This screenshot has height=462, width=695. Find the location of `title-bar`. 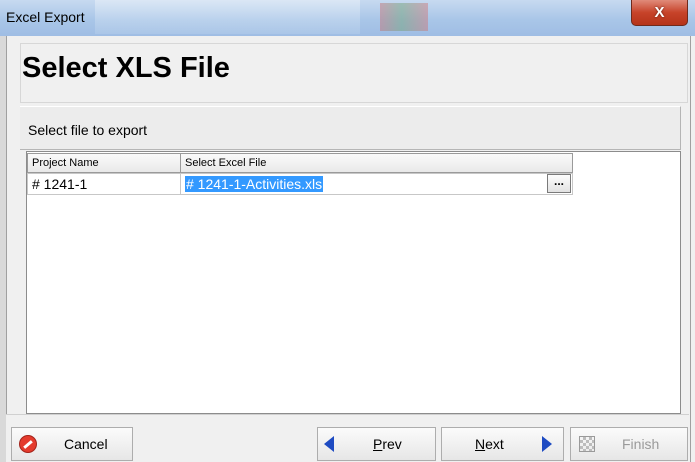

title-bar is located at coordinates (347, 18).